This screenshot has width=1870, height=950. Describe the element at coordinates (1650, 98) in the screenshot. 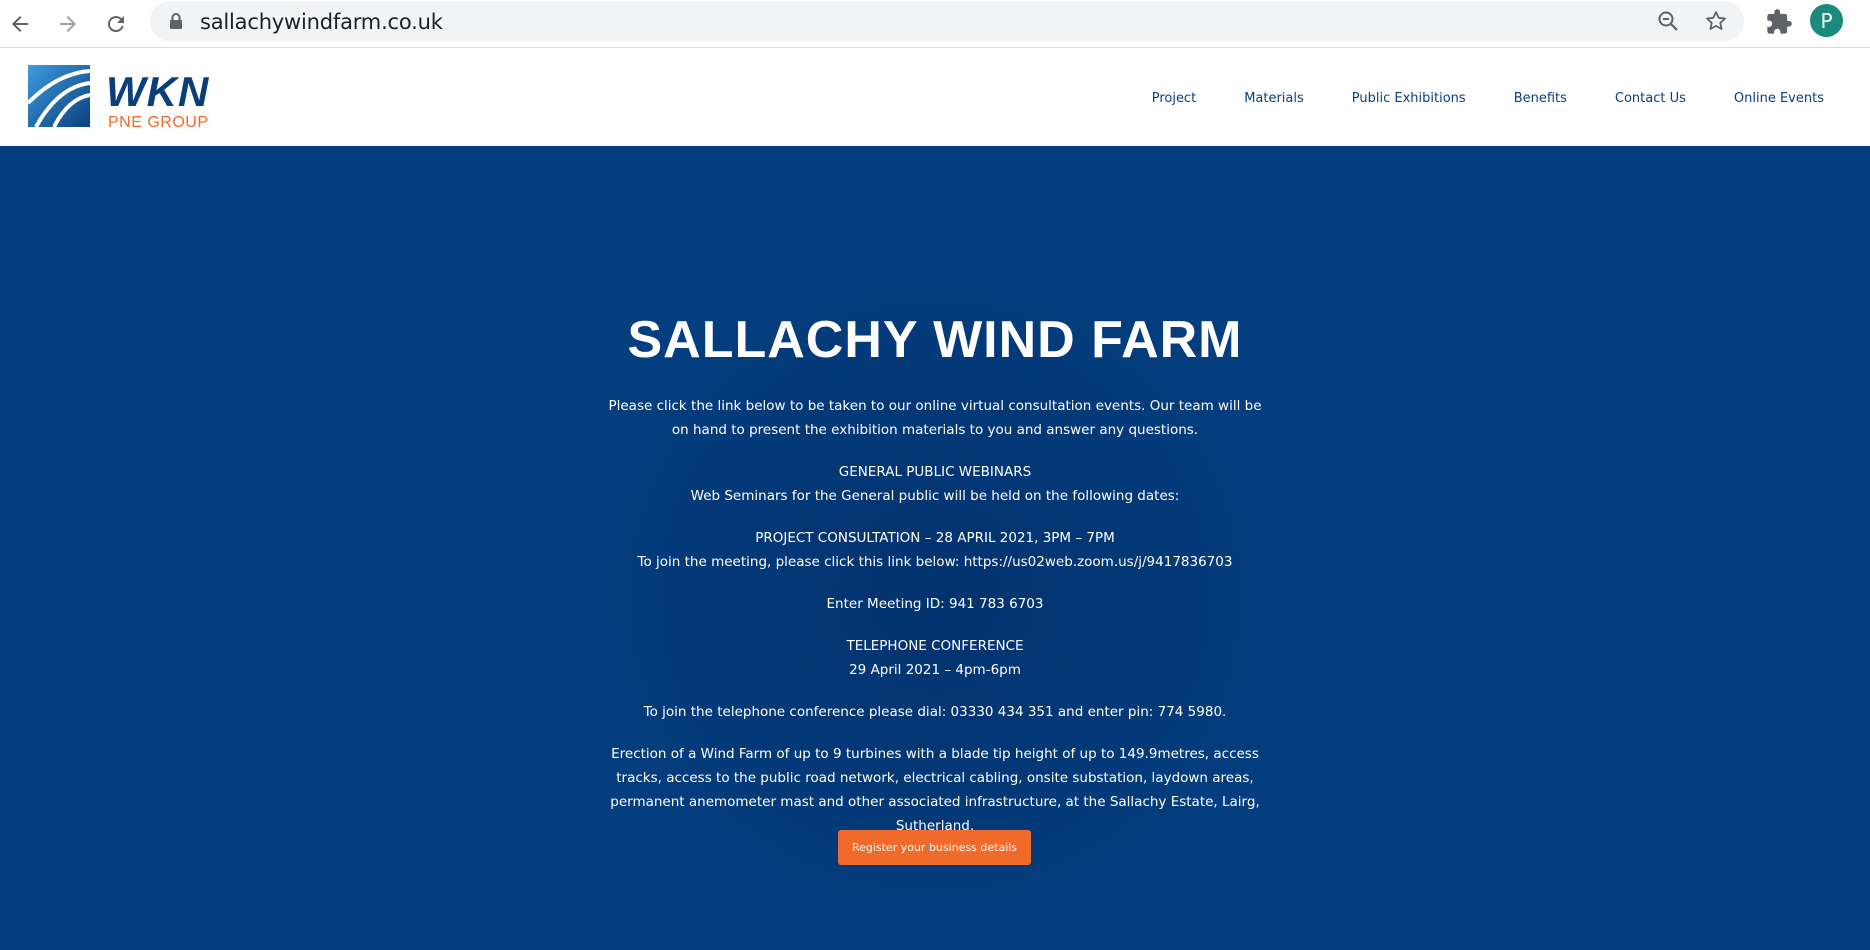

I see `nav-contact-us: Contact Us` at that location.